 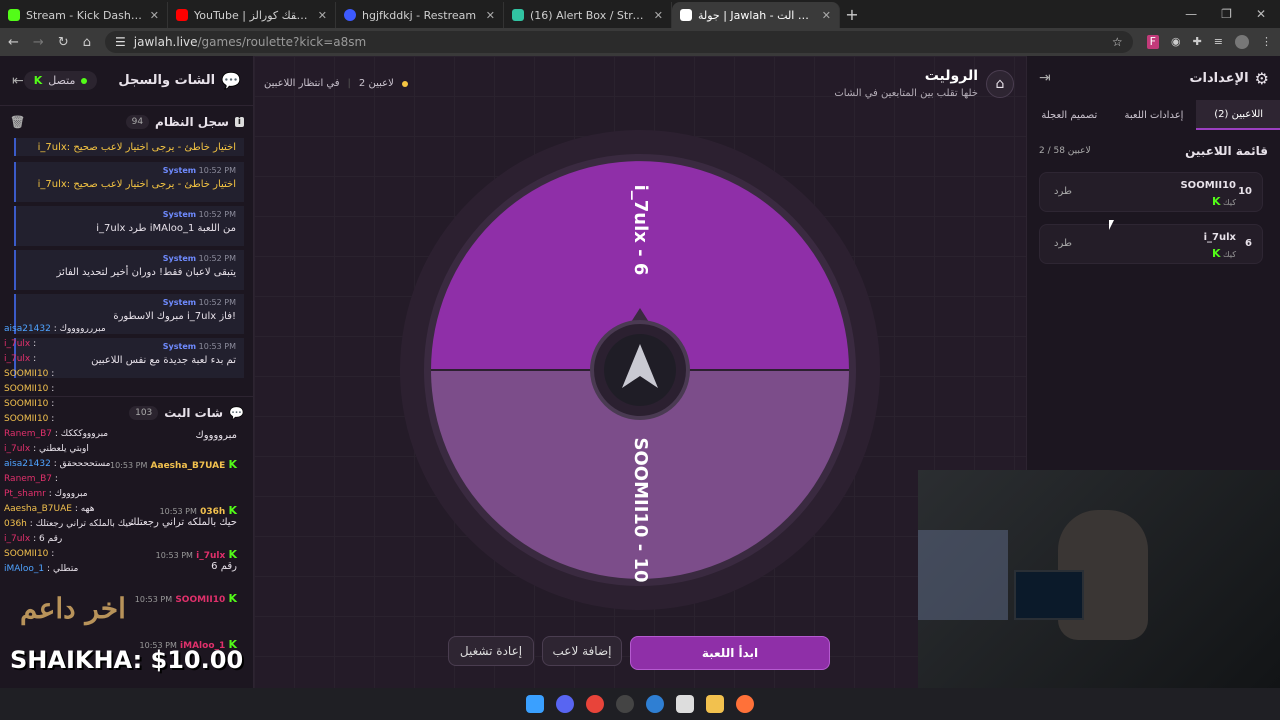 What do you see at coordinates (216, 435) in the screenshot?
I see `chat-message: مبرووووك` at bounding box center [216, 435].